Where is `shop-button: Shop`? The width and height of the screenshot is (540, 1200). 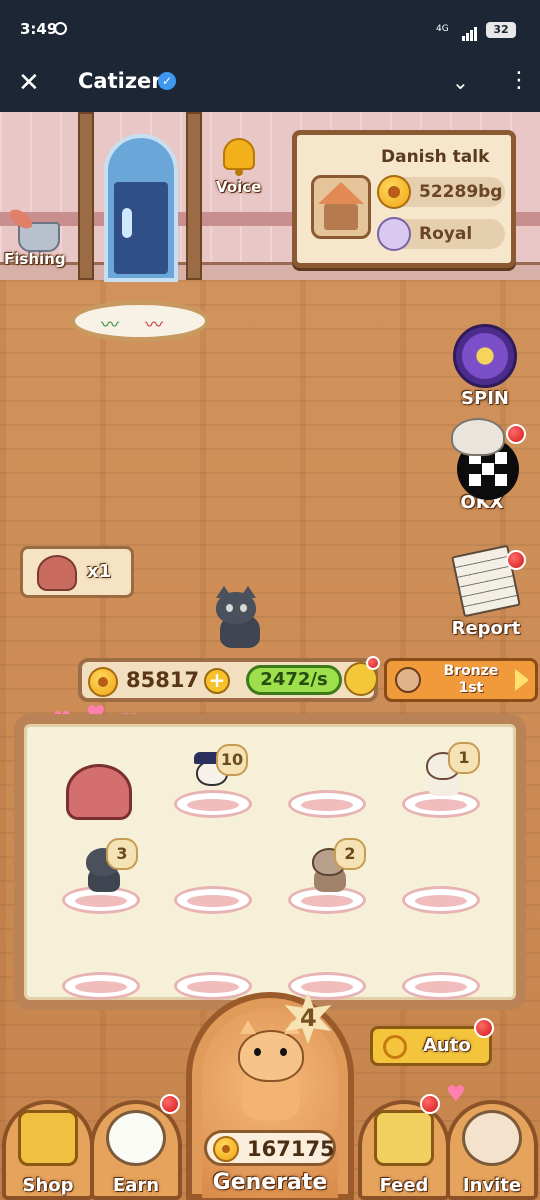 shop-button: Shop is located at coordinates (48, 1145).